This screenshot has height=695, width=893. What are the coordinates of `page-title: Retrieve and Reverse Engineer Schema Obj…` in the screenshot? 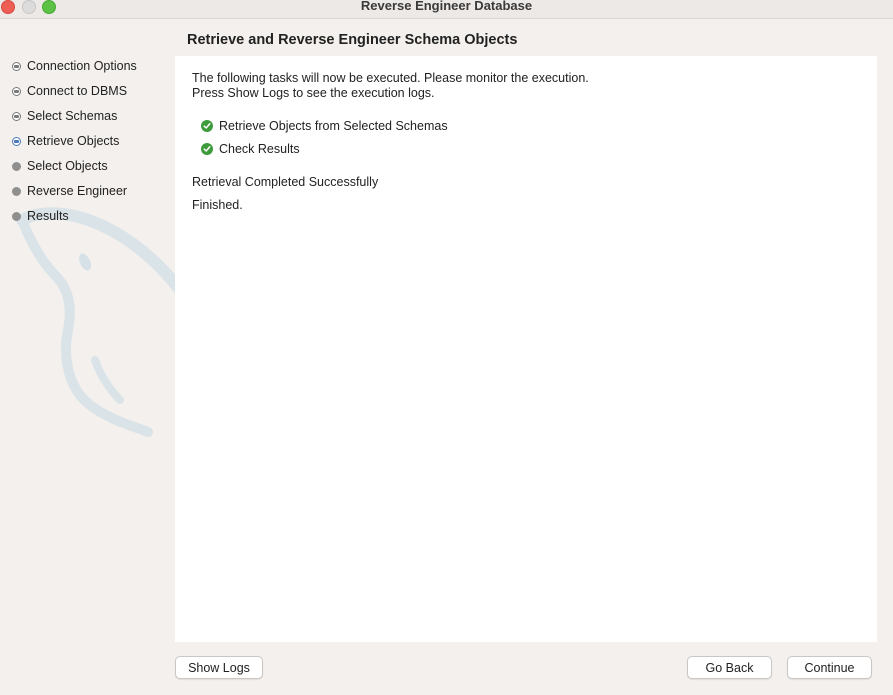 It's located at (352, 40).